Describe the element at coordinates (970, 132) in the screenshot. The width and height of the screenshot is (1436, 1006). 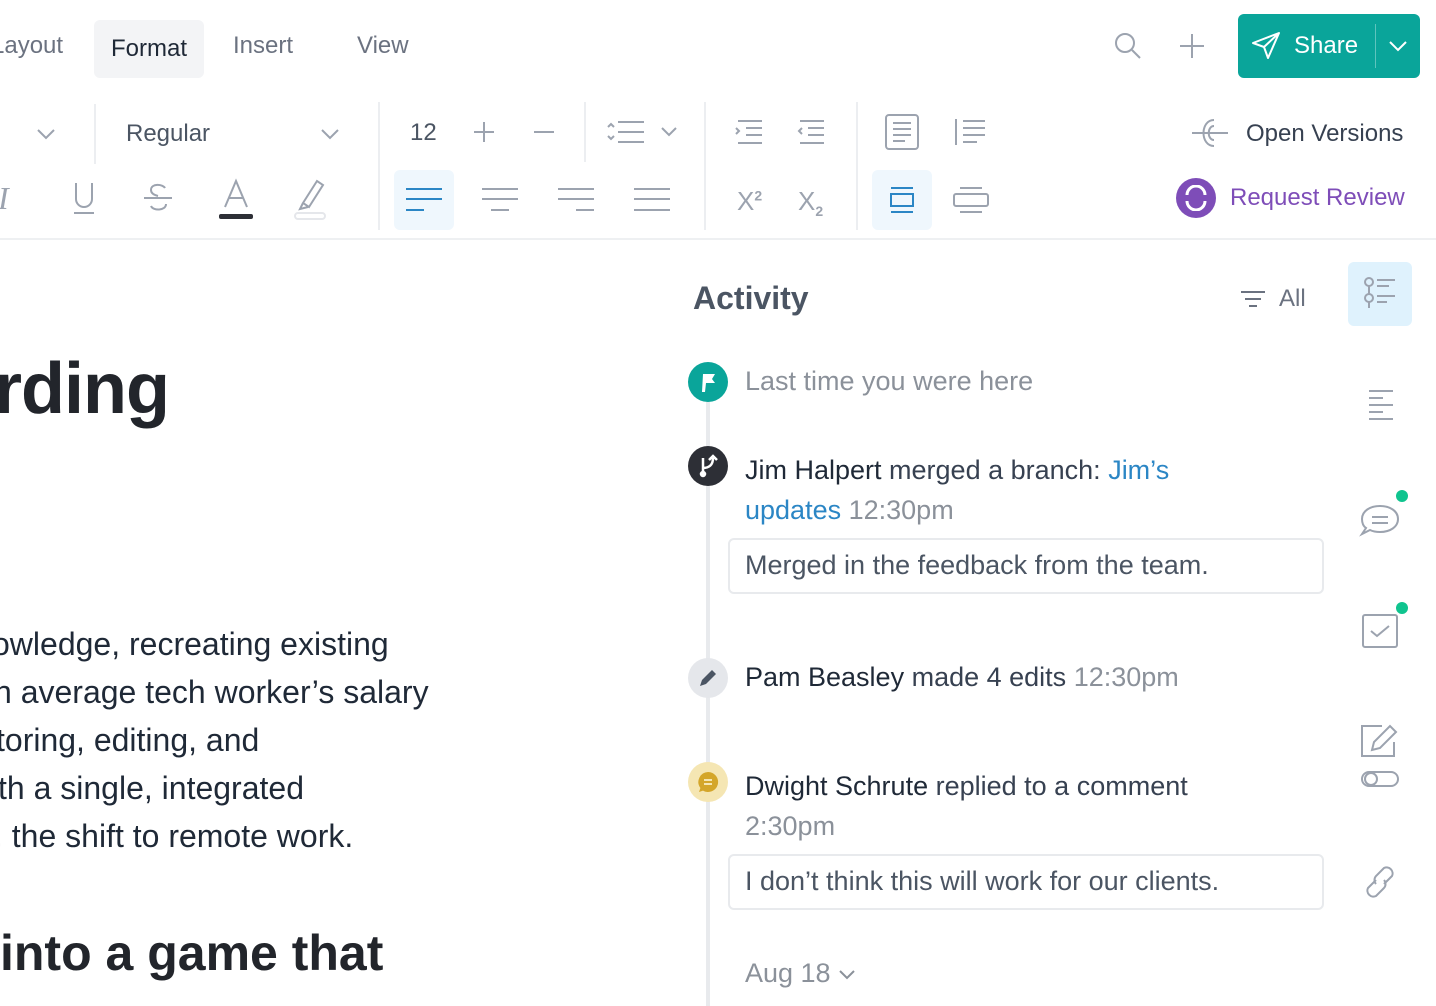
I see `text-block-icon` at that location.